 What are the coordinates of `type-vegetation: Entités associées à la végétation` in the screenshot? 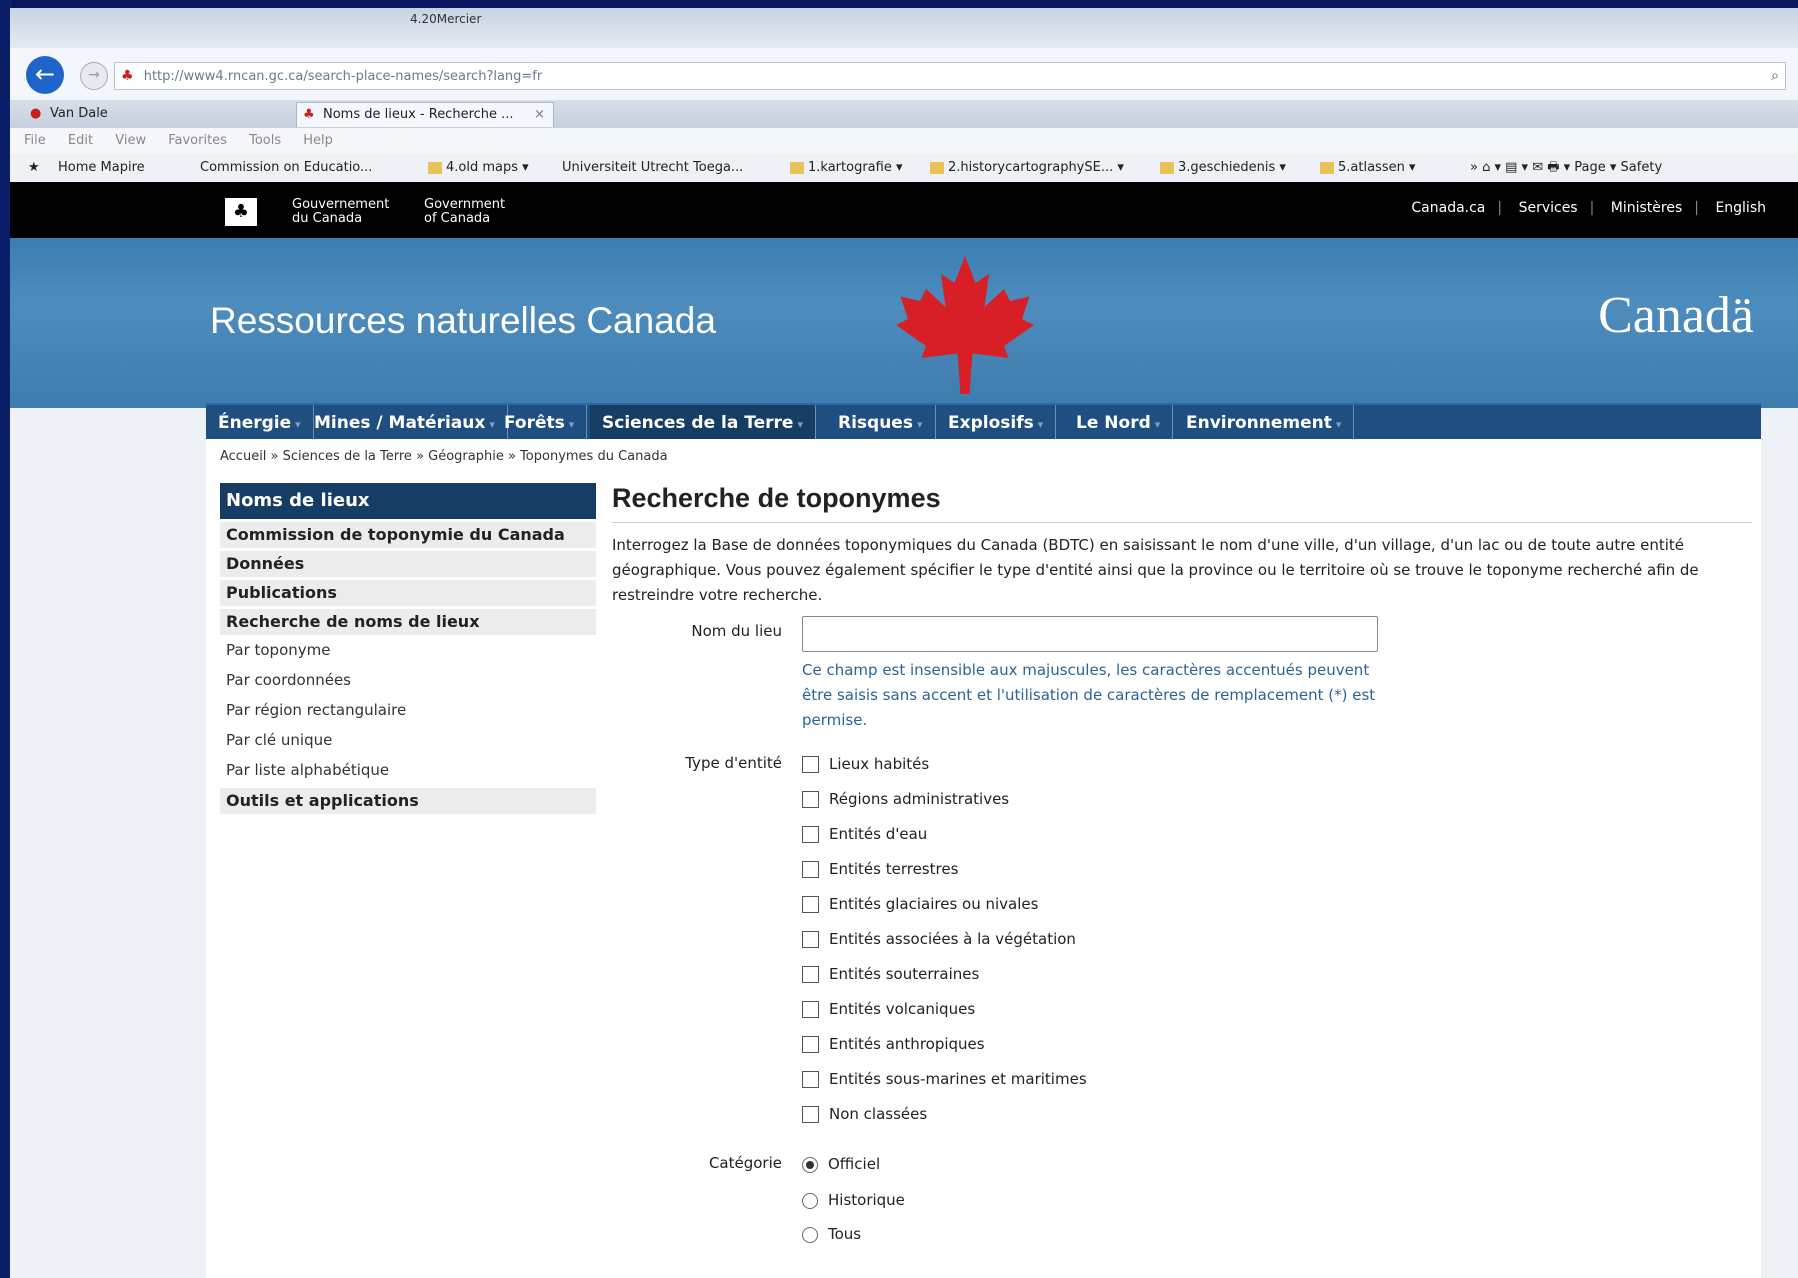 It's located at (939, 939).